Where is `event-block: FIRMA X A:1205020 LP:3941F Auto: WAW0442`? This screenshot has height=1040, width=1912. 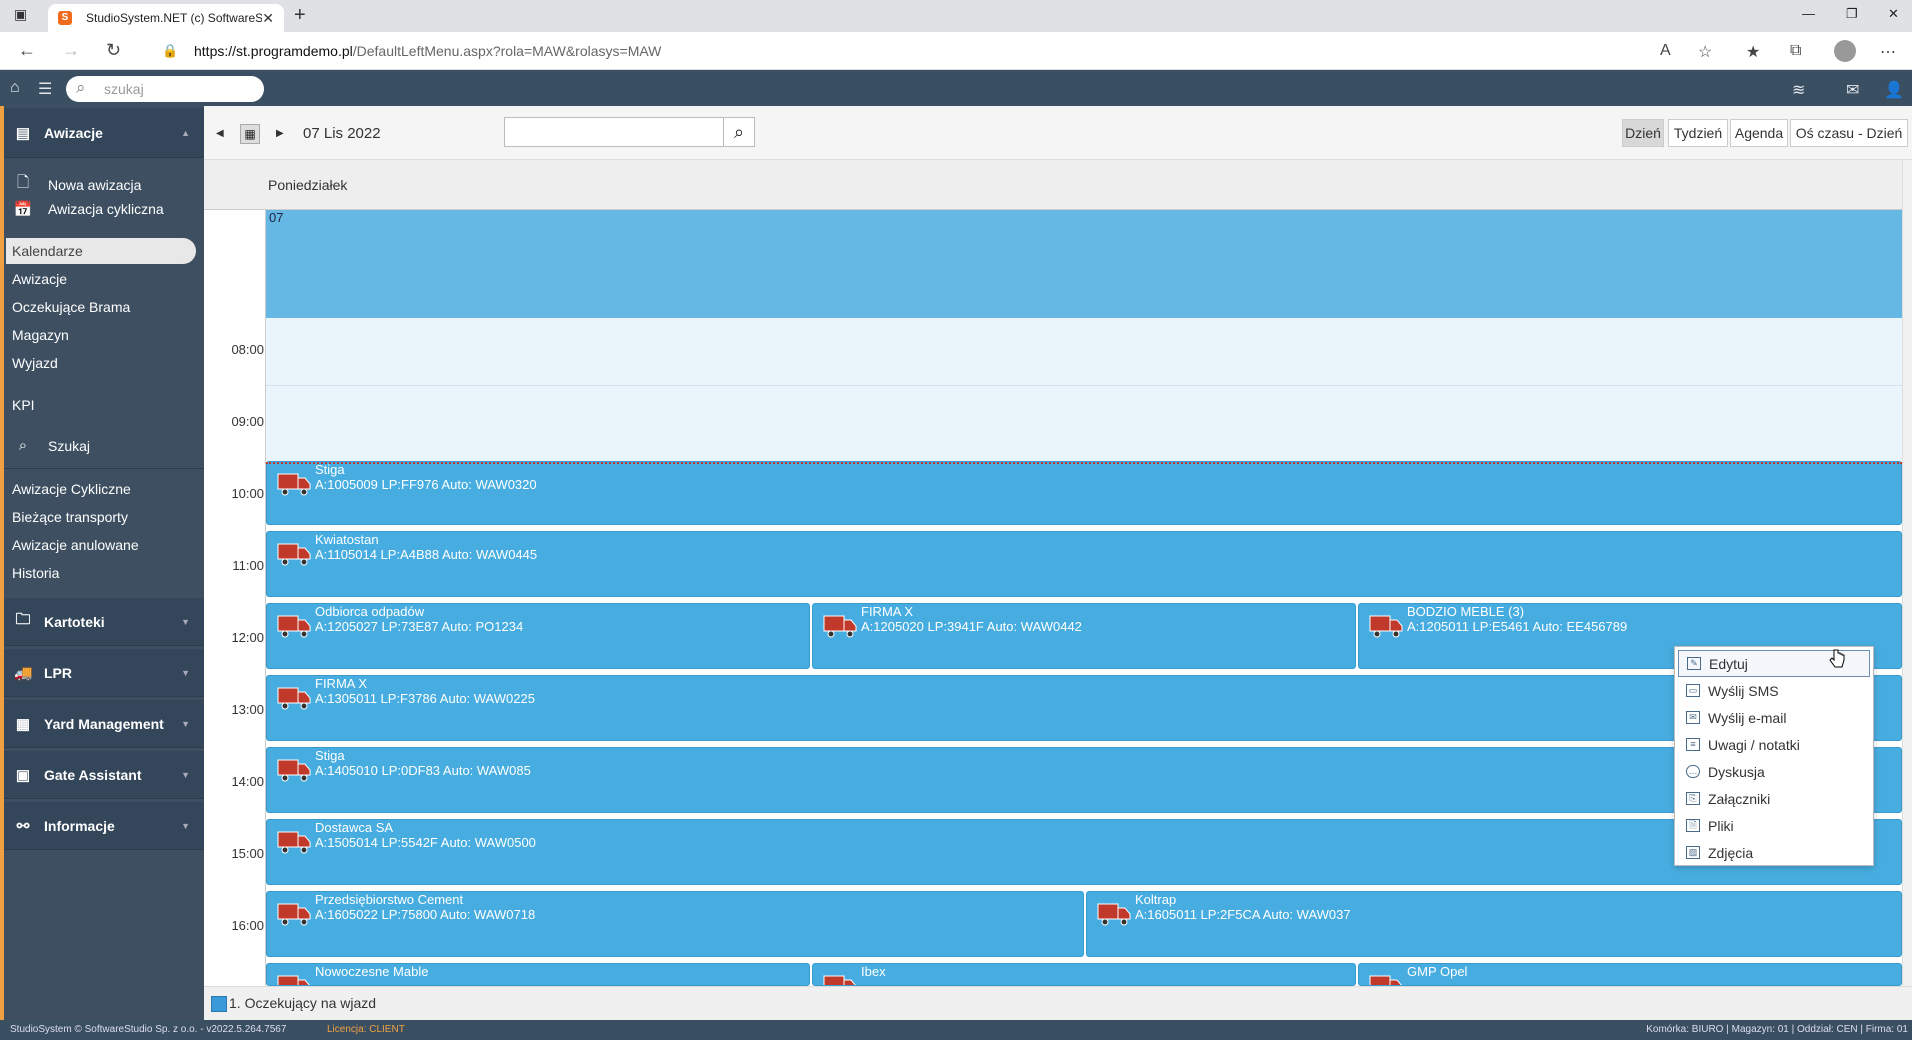
event-block: FIRMA X A:1205020 LP:3941F Auto: WAW0442 is located at coordinates (1084, 636).